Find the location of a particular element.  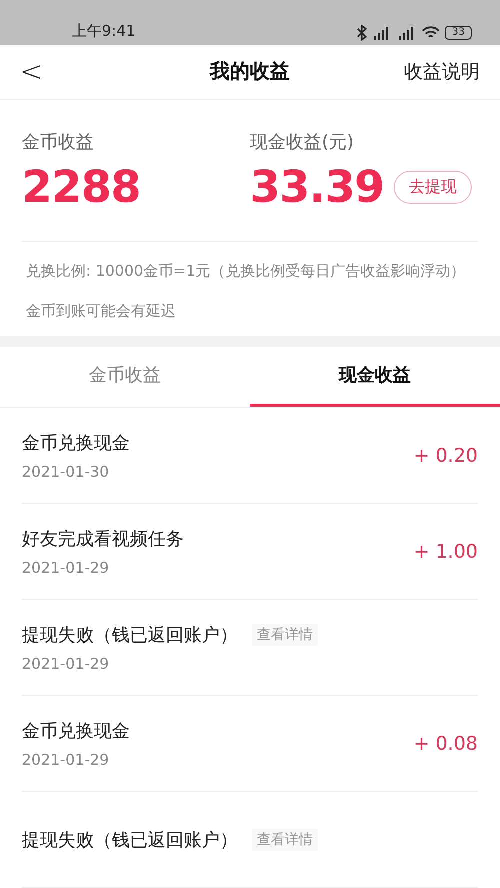

cash-earnings-label: 现金收益(元) is located at coordinates (302, 142).